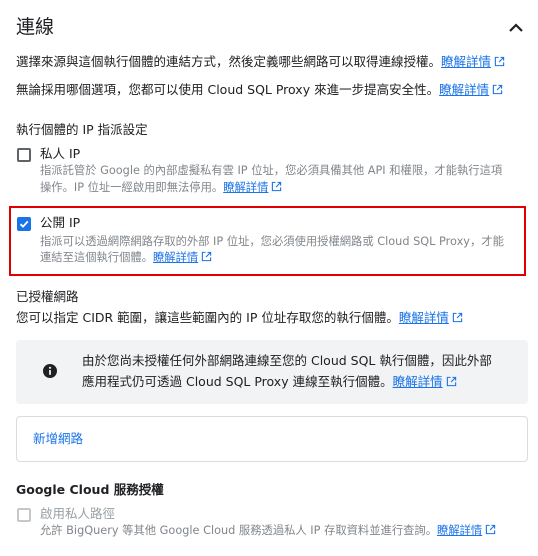 This screenshot has width=538, height=556. Describe the element at coordinates (272, 439) in the screenshot. I see `add-network-panel: 新增網路` at that location.